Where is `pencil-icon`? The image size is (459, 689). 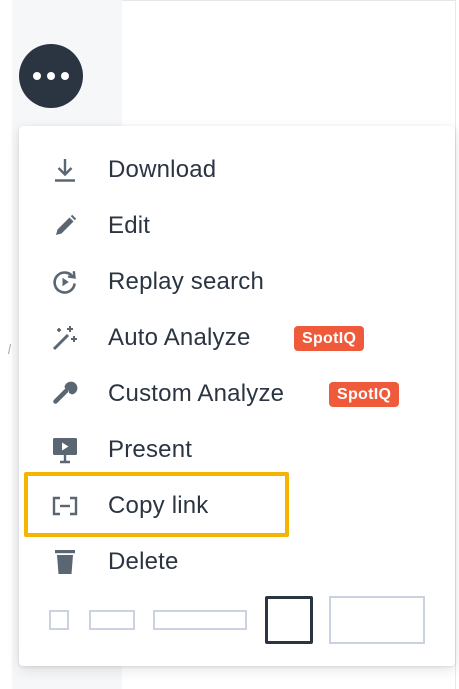 pencil-icon is located at coordinates (65, 226).